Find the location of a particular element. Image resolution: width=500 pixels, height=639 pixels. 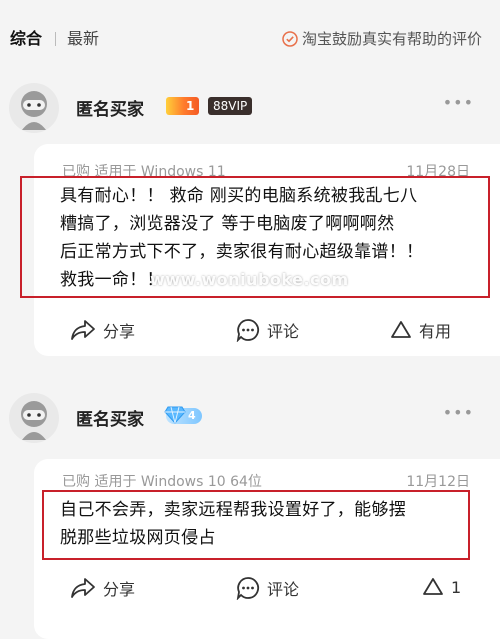

review-notice-text: 淘宝鼓励真实有帮助的评价 is located at coordinates (391, 39).